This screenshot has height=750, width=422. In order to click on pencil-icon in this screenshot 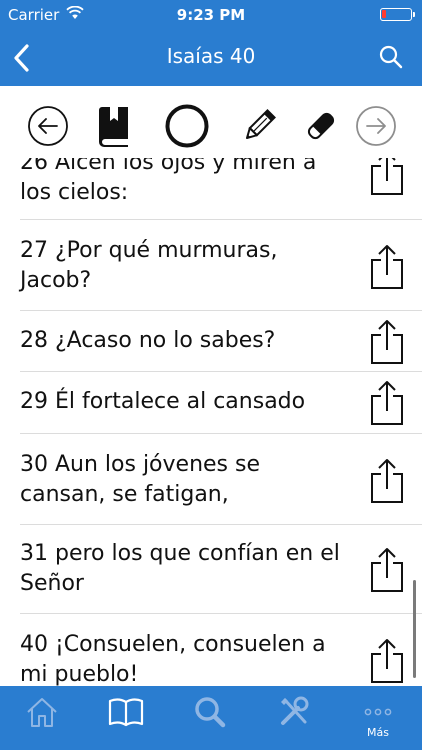, I will do `click(260, 124)`.